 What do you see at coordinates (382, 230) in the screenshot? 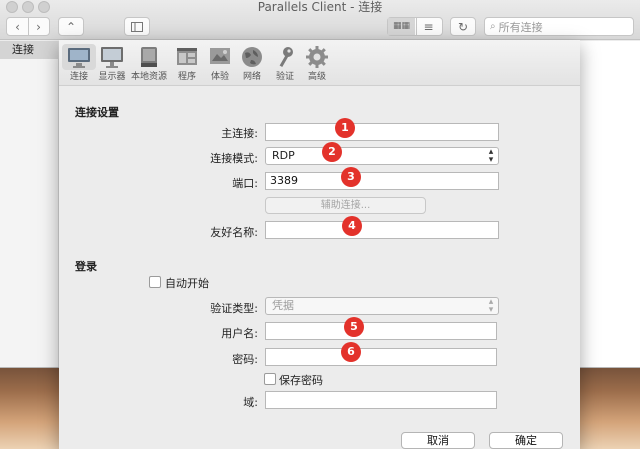
I see `friendly-name-input` at bounding box center [382, 230].